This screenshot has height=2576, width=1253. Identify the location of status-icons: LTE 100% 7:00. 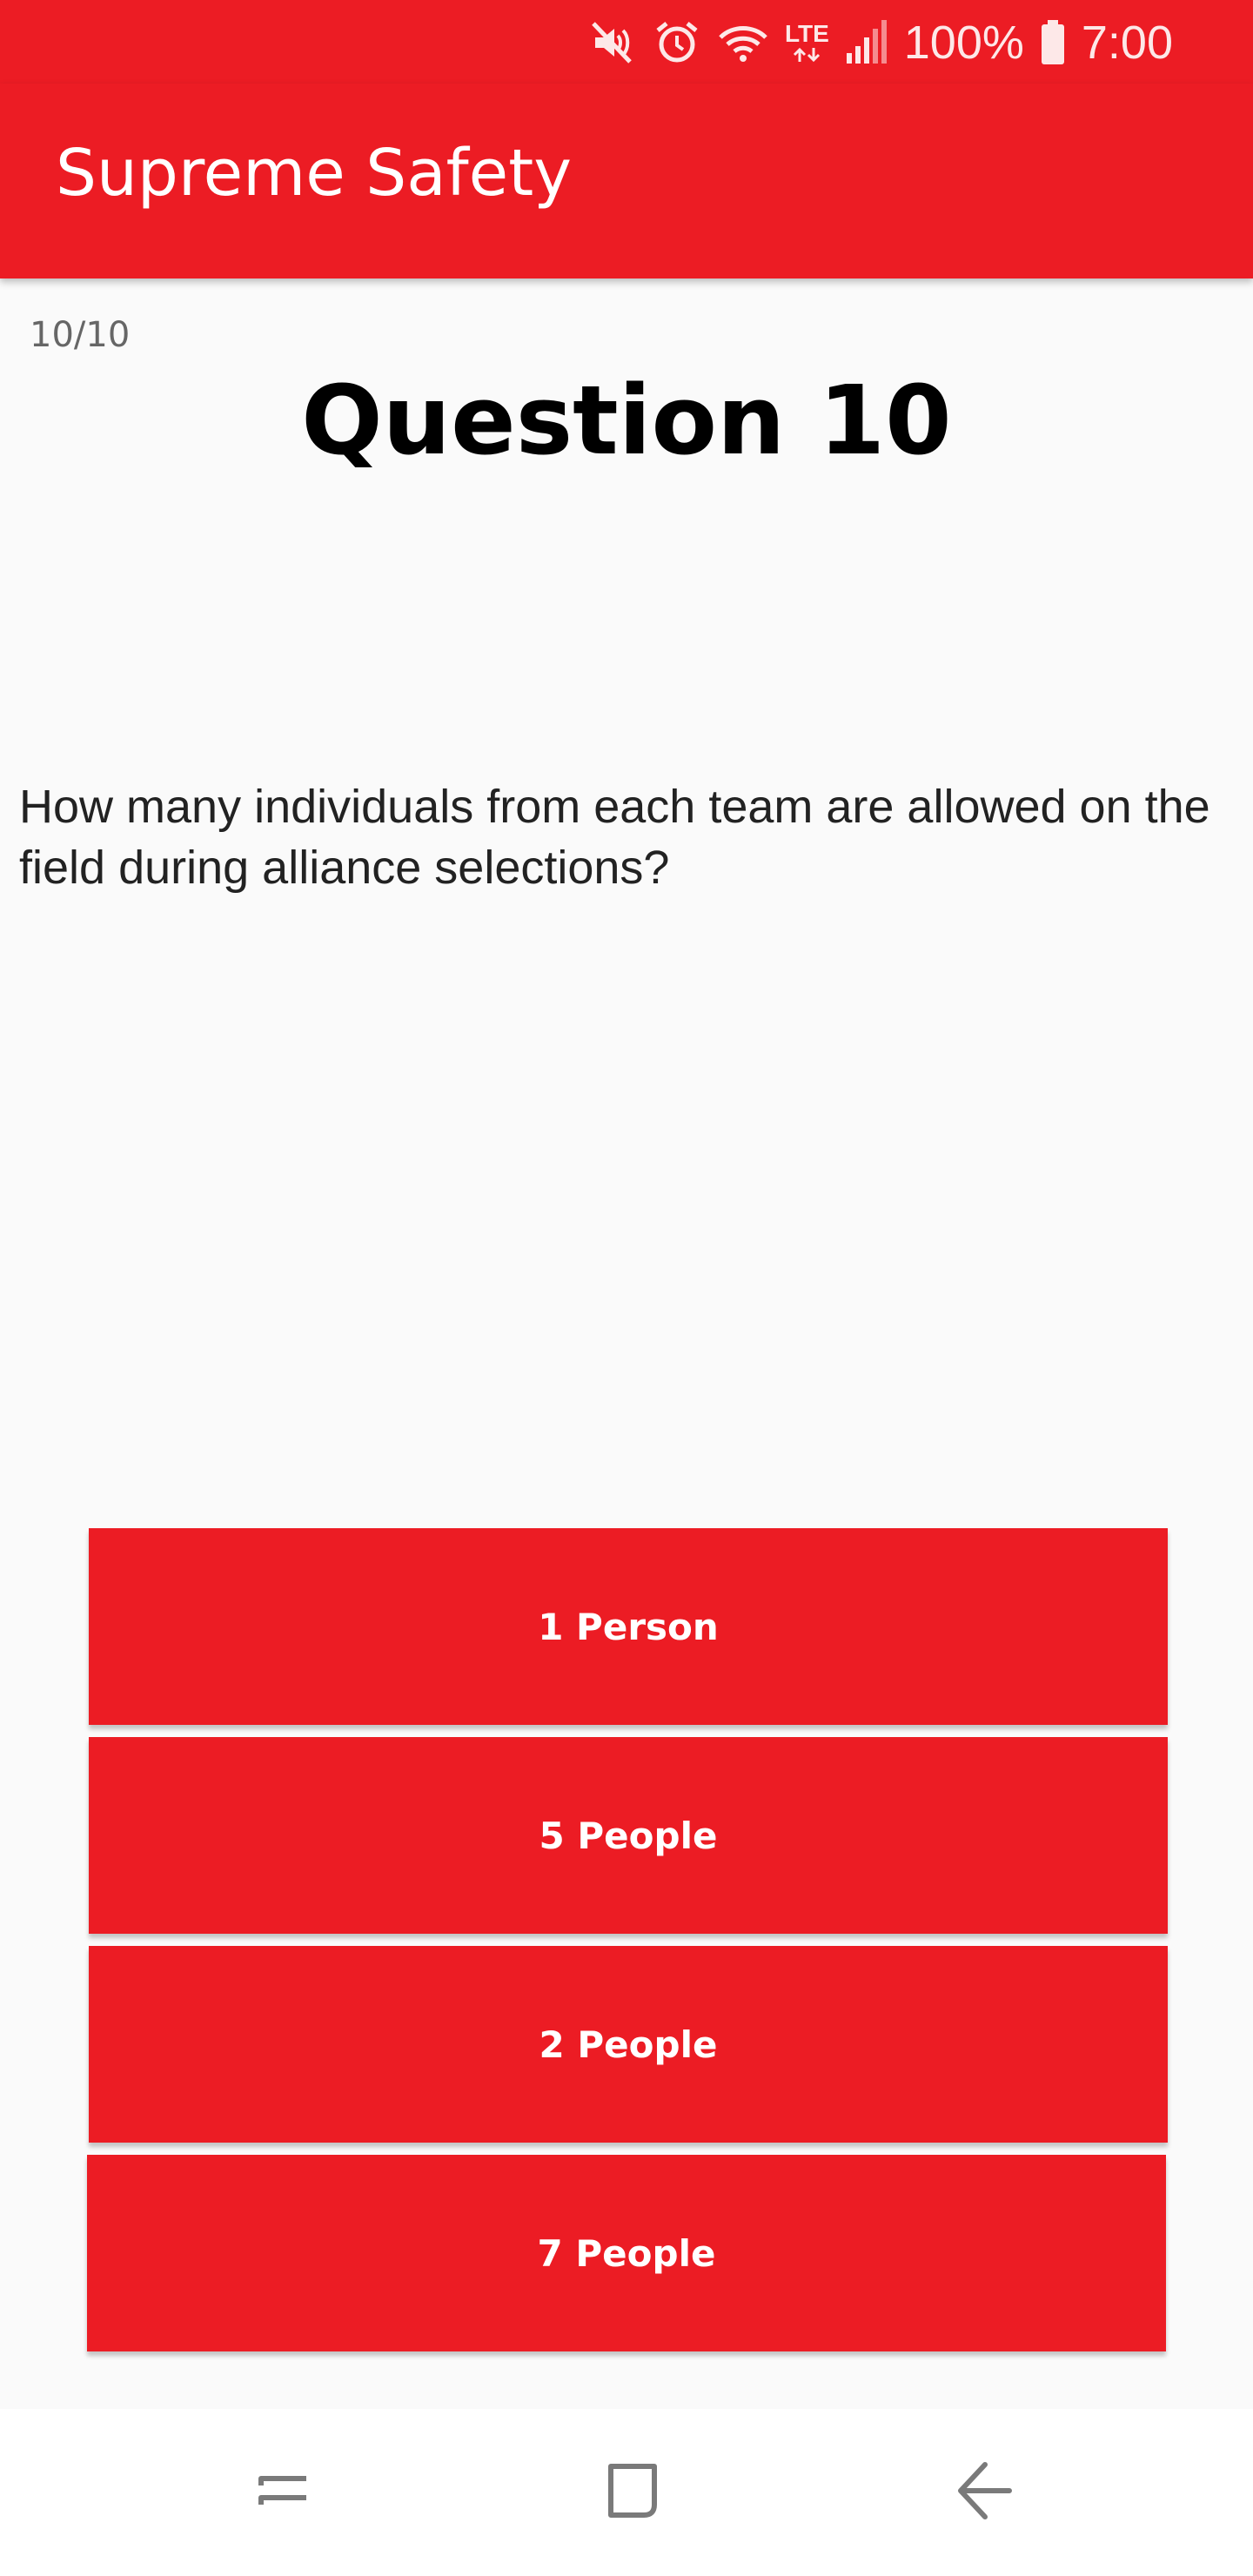
(880, 43).